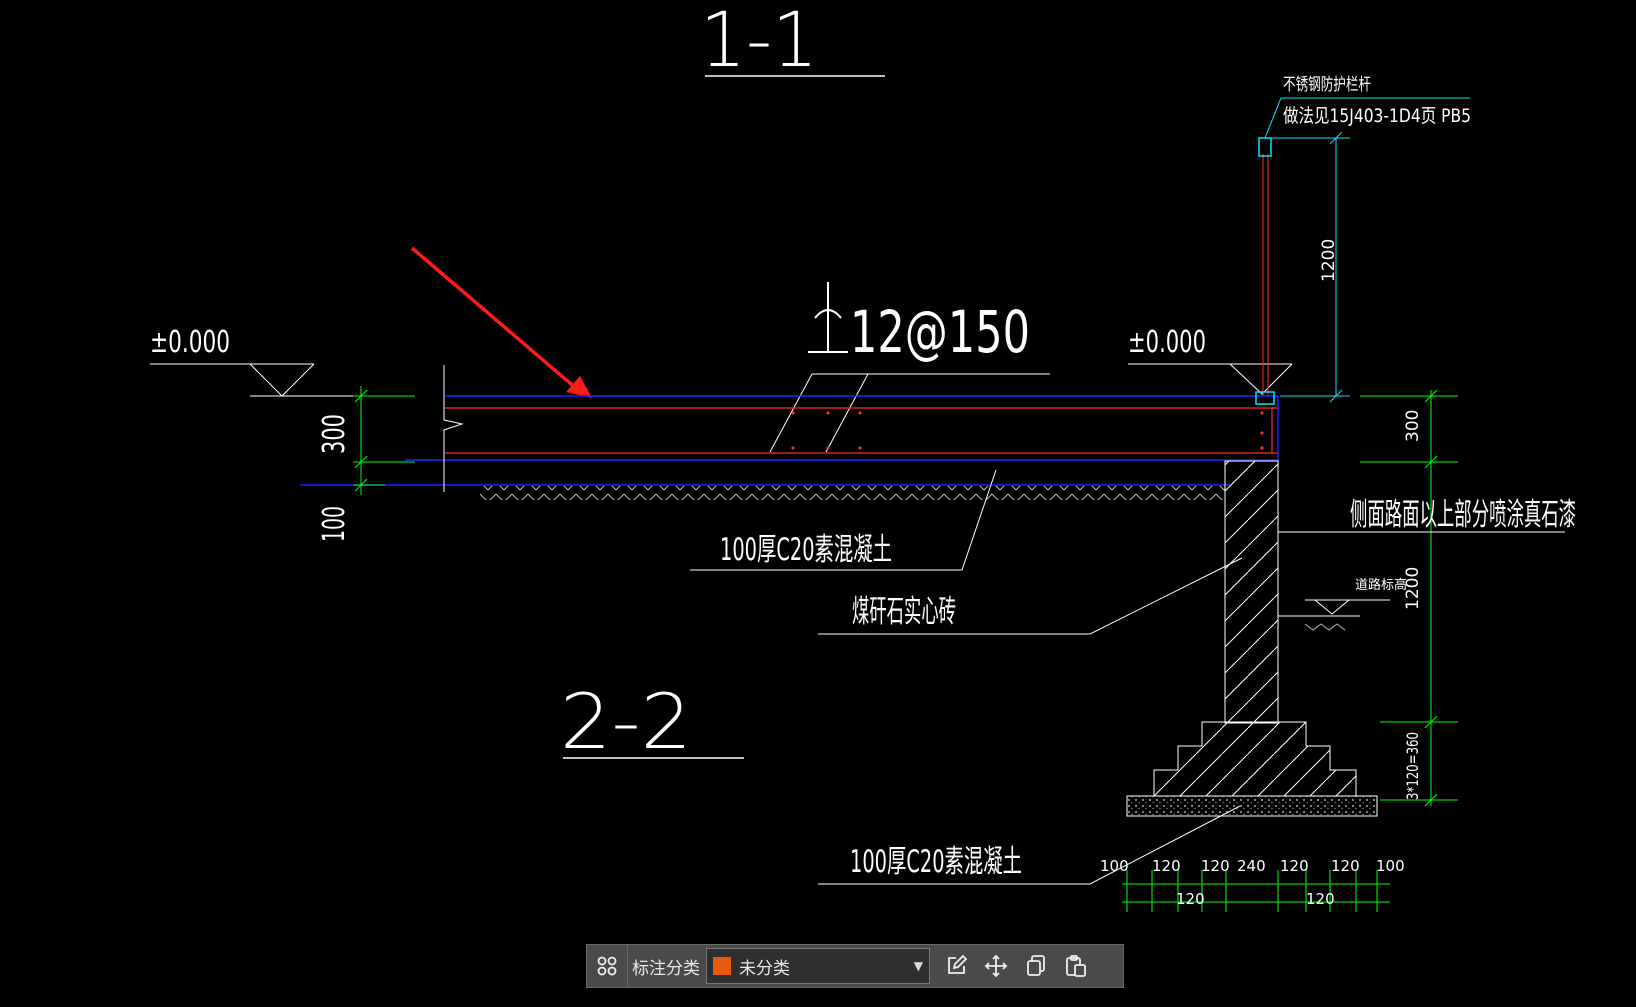  What do you see at coordinates (806, 550) in the screenshot?
I see `note-concrete-1: 100厚C20素混凝土` at bounding box center [806, 550].